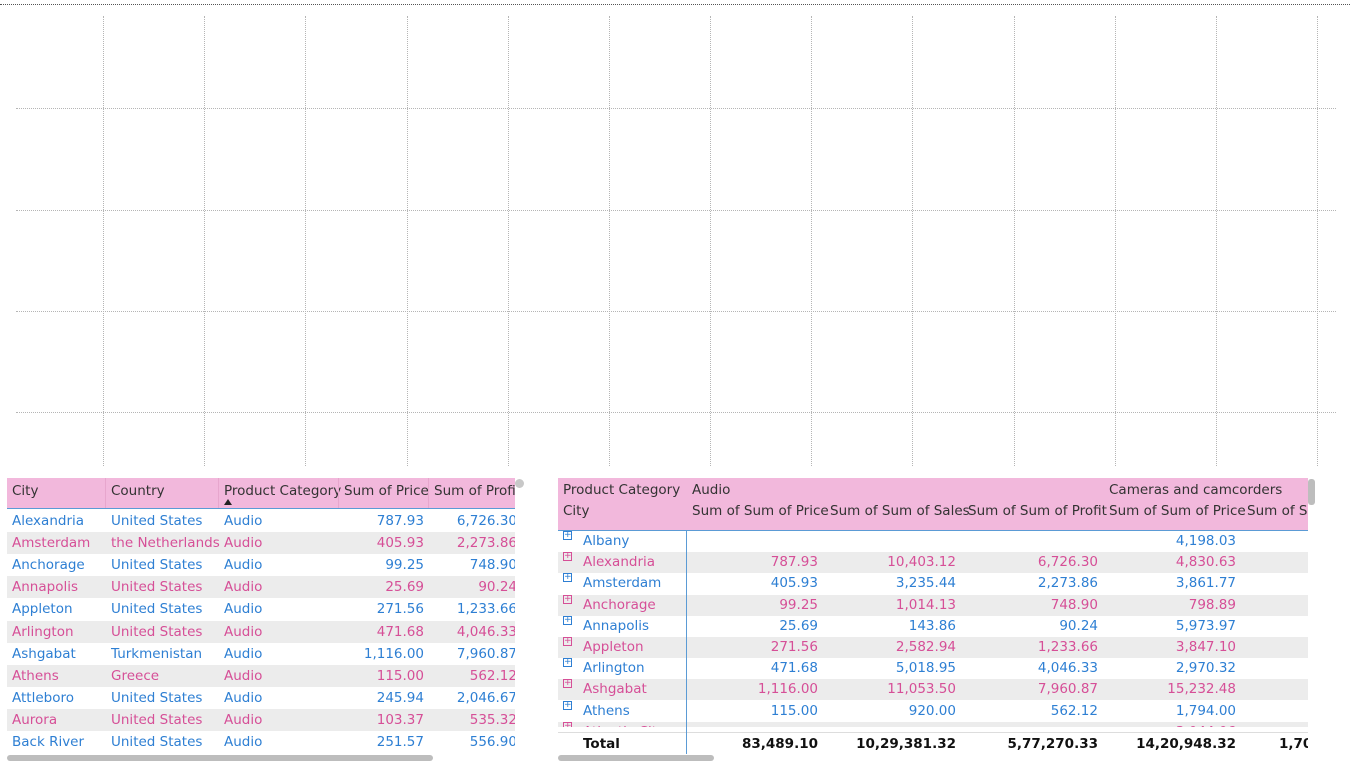 The height and width of the screenshot is (765, 1350). What do you see at coordinates (1195, 490) in the screenshot?
I see `column-group-cameras: Cameras and camcorders` at bounding box center [1195, 490].